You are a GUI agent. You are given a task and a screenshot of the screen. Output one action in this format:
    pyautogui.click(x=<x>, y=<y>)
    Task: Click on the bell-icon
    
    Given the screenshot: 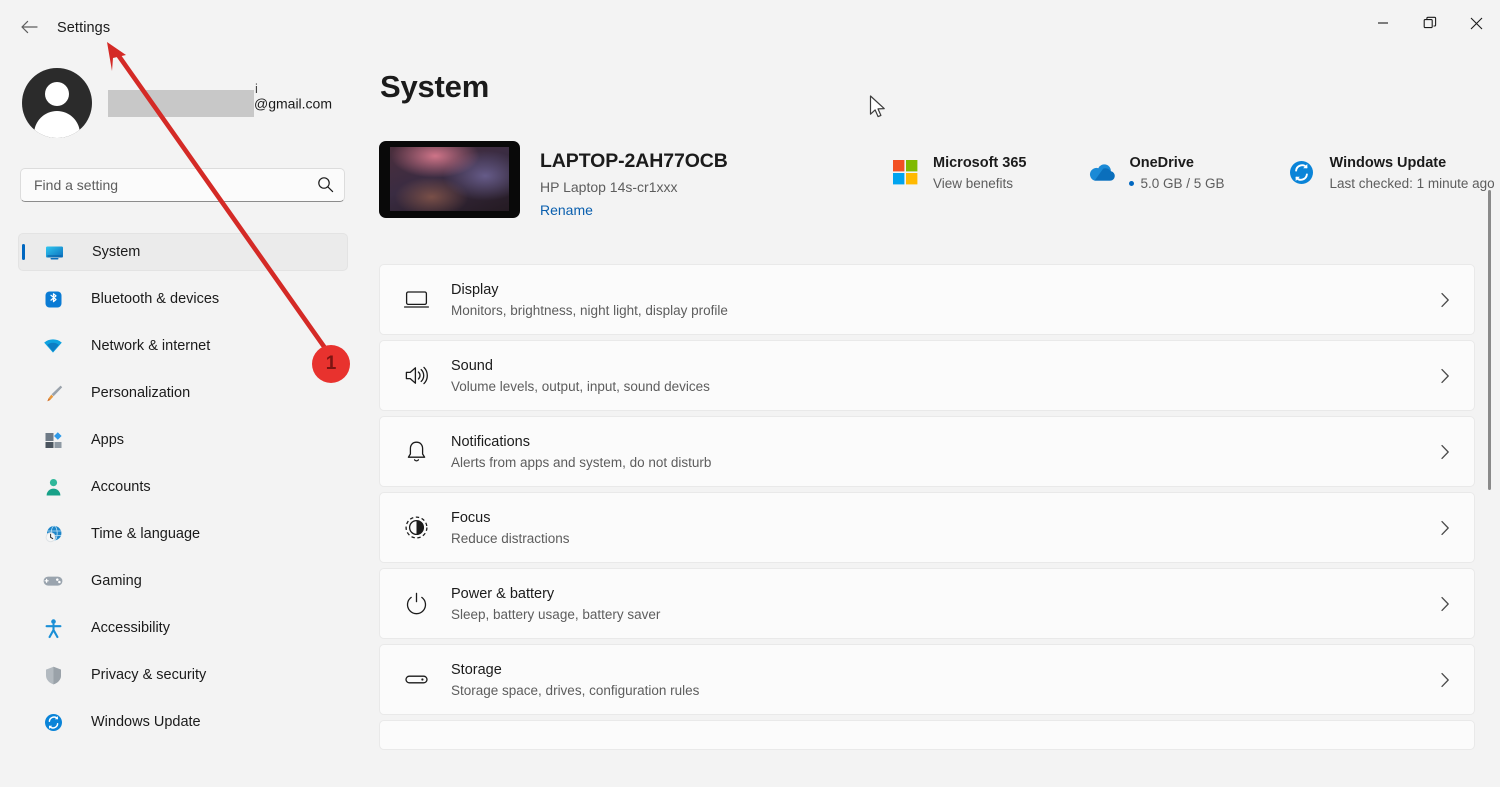 What is the action you would take?
    pyautogui.click(x=416, y=452)
    